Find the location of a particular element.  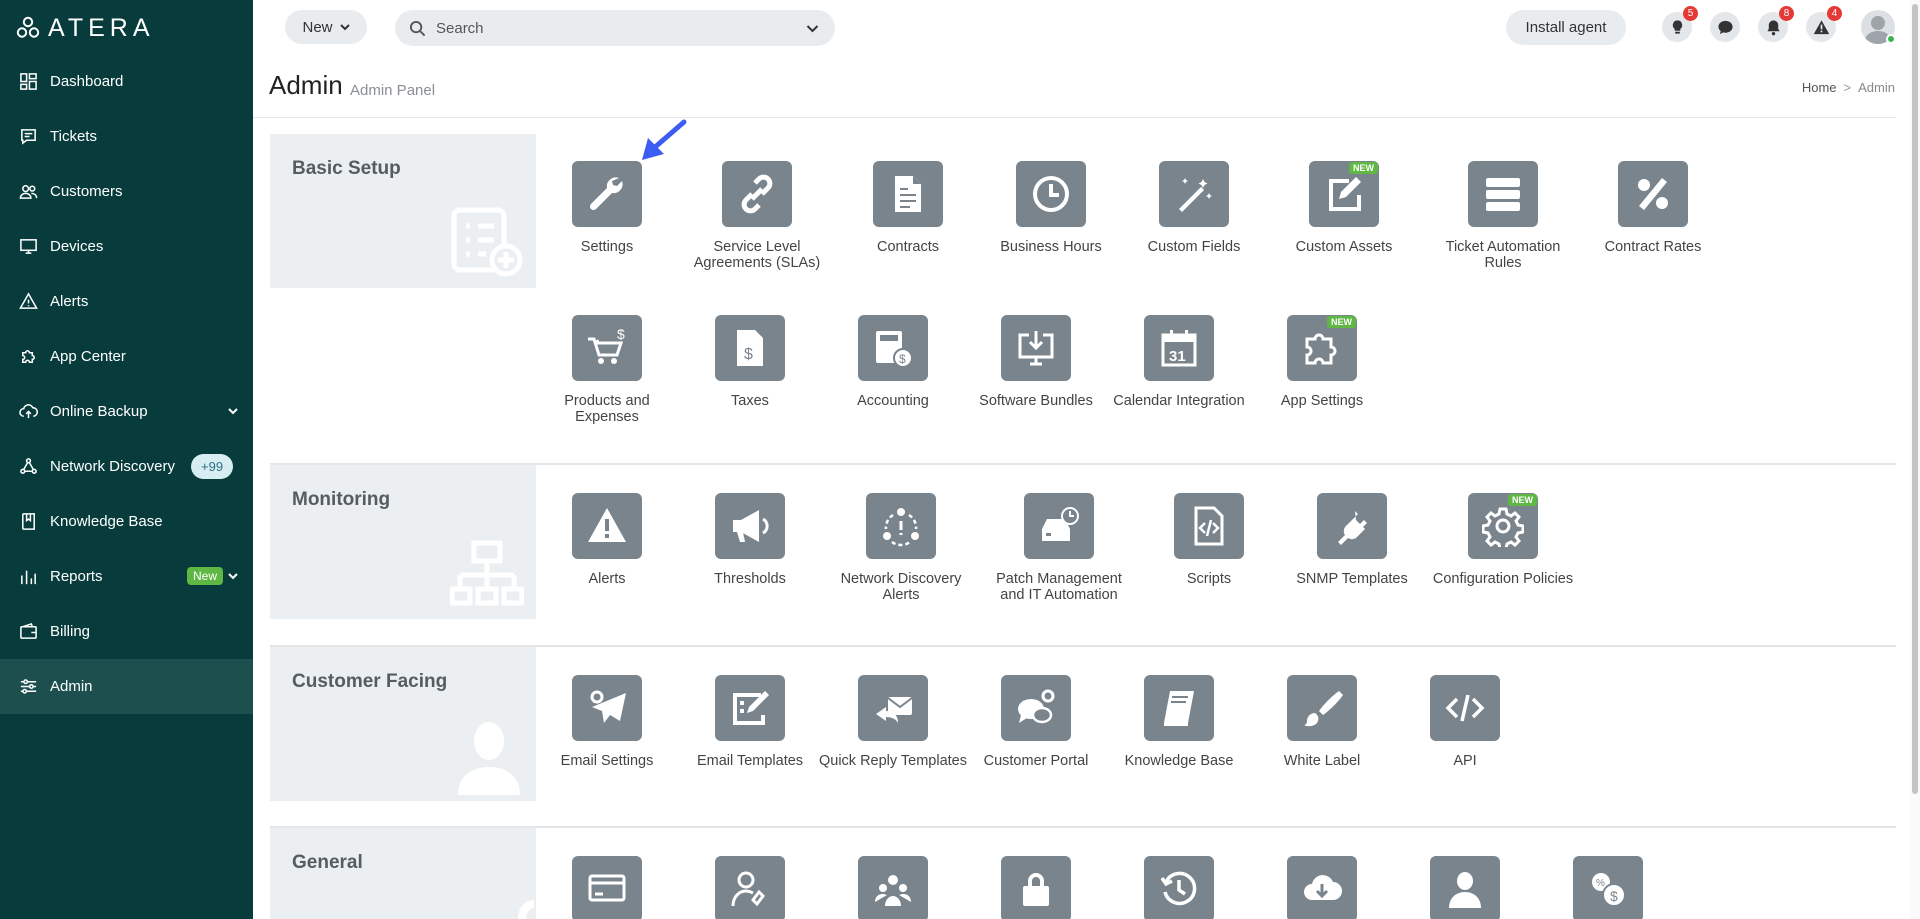

tile-activity-log is located at coordinates (1179, 887).